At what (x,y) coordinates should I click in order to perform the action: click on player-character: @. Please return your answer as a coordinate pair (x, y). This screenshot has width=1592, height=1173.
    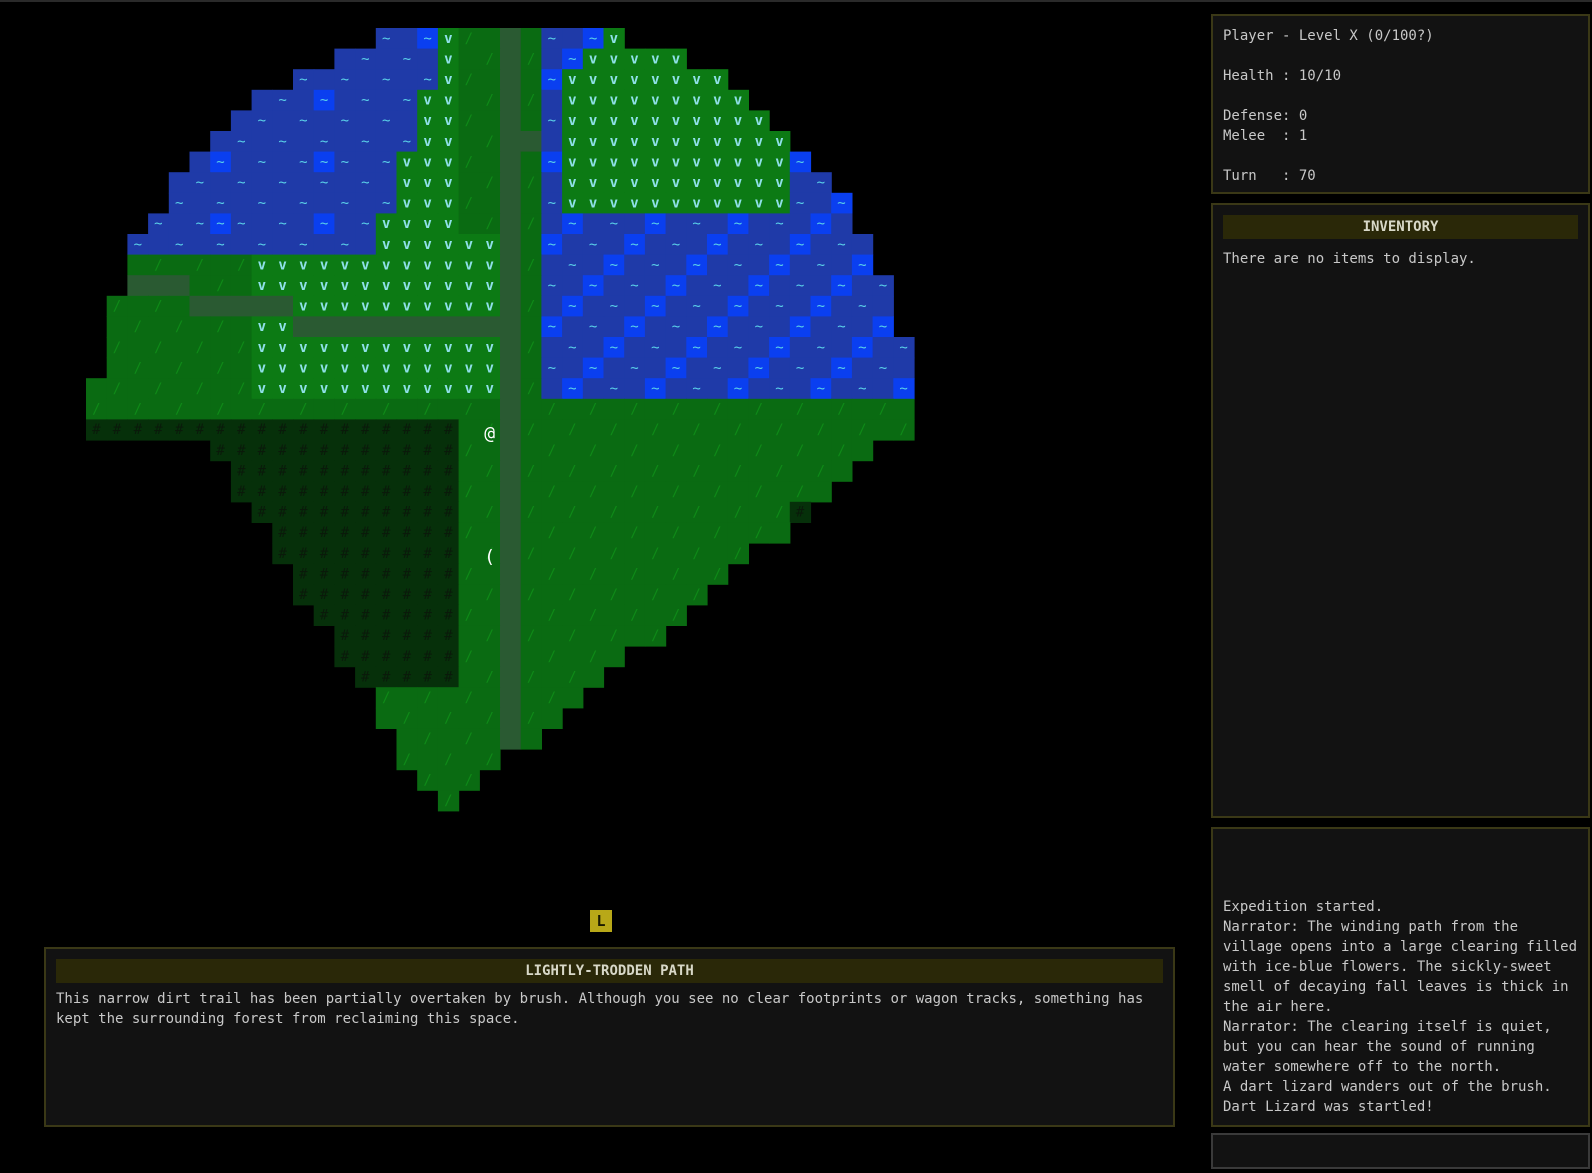
    Looking at the image, I should click on (489, 433).